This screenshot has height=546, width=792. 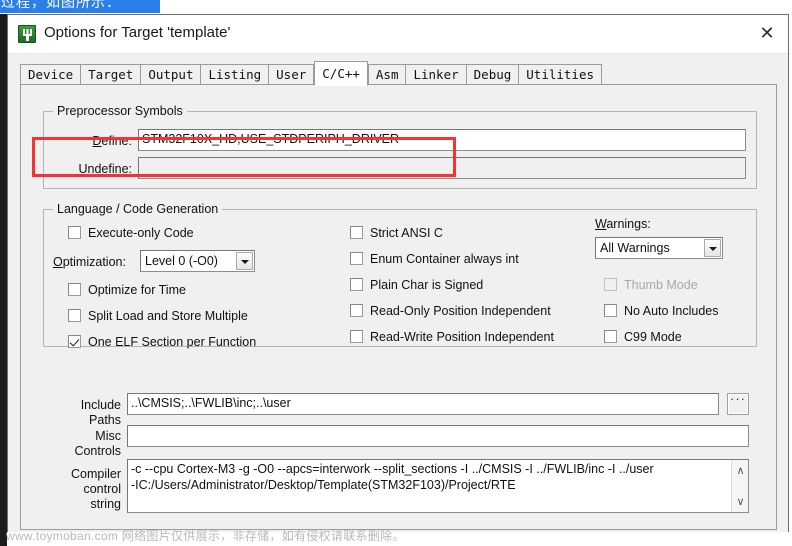 I want to click on tab-target: Target, so click(x=111, y=74).